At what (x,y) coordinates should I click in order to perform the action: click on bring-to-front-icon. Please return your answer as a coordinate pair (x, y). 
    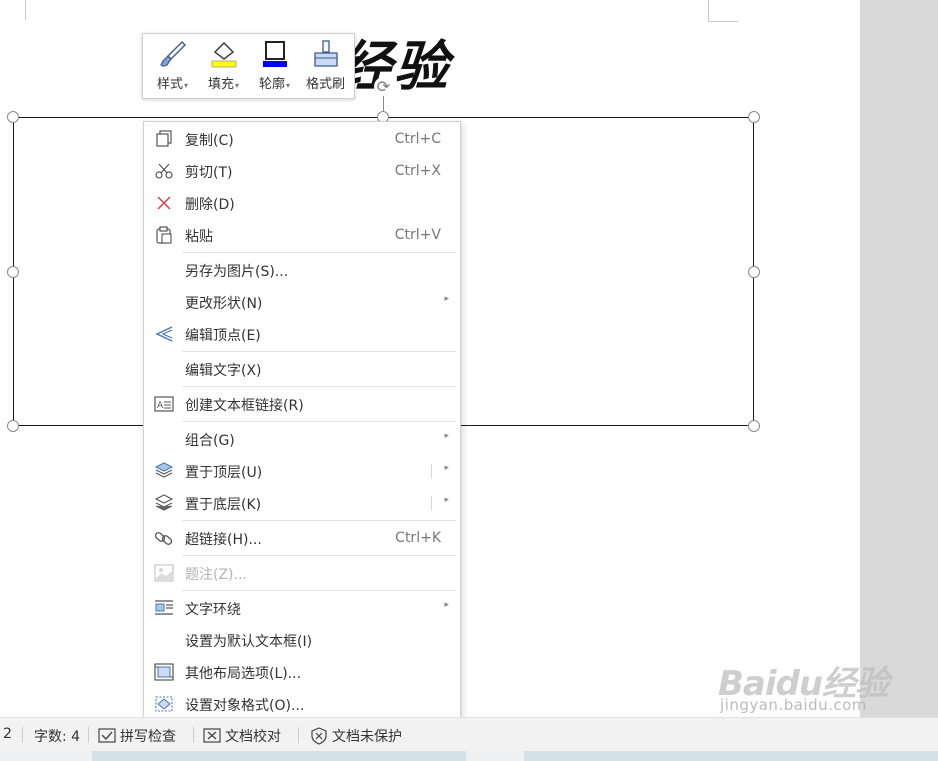
    Looking at the image, I should click on (164, 471).